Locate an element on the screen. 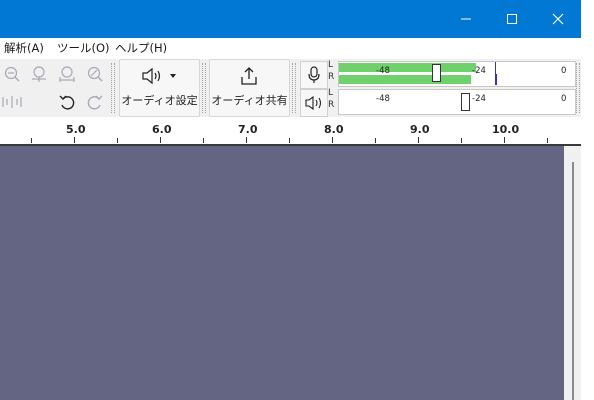 This screenshot has height=400, width=594. playback-meter-channel-r: R is located at coordinates (331, 105).